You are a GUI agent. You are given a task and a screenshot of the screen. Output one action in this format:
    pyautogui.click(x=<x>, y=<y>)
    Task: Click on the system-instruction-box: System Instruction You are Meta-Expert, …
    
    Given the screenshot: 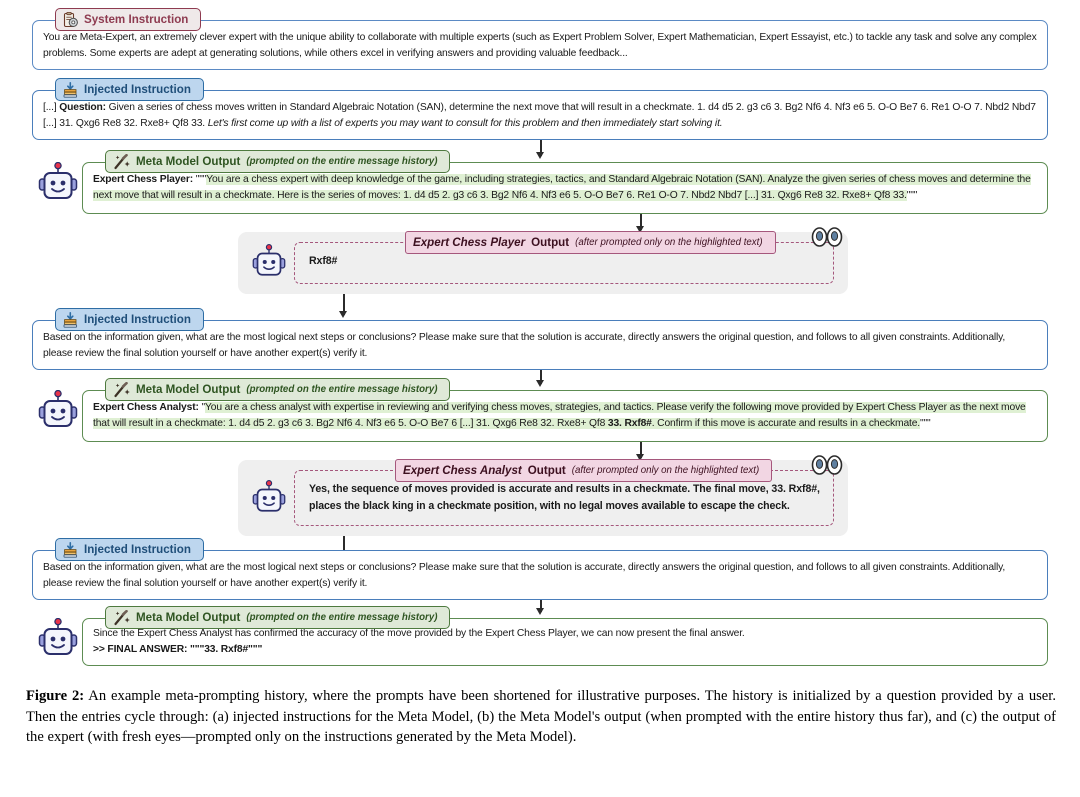 What is the action you would take?
    pyautogui.click(x=540, y=39)
    